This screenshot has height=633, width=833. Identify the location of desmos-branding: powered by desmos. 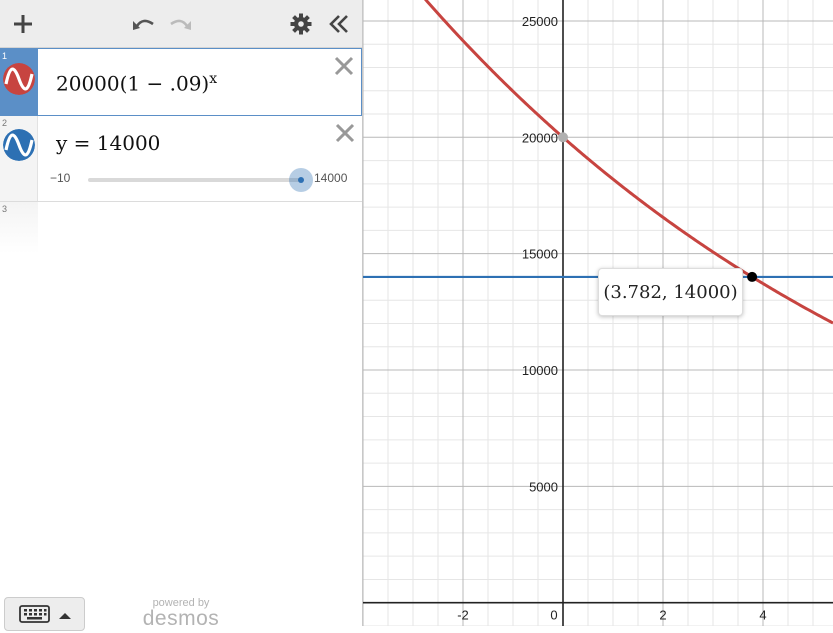
(181, 614).